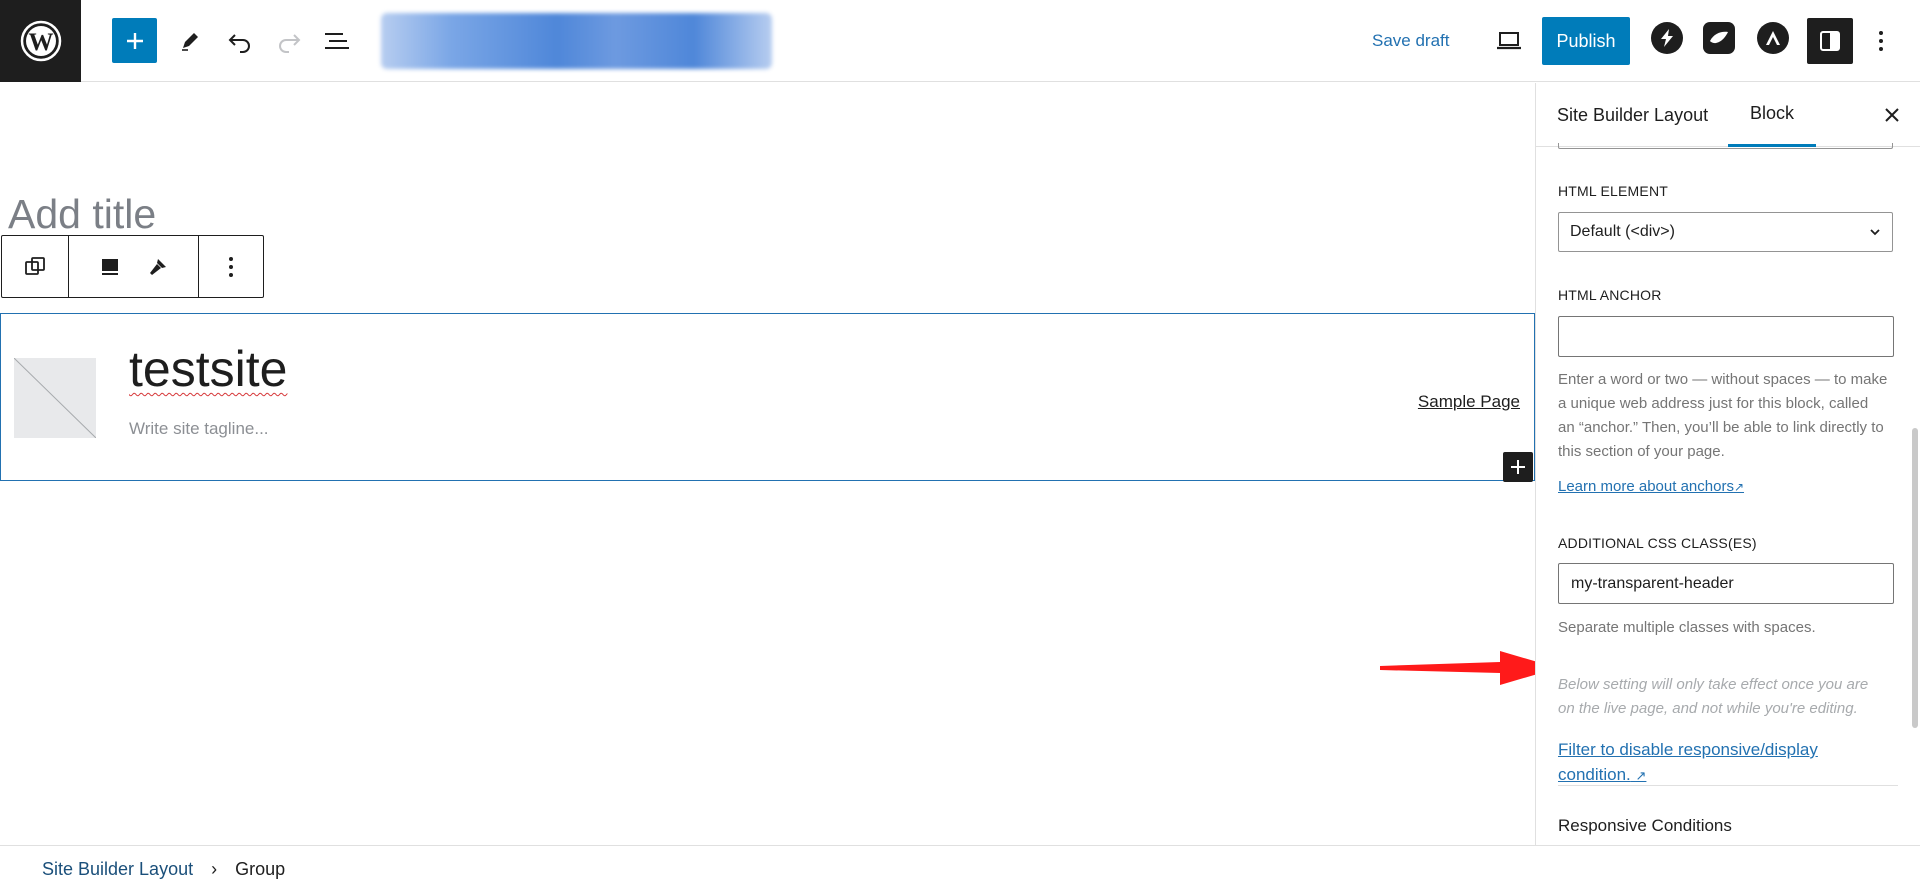 Image resolution: width=1920 pixels, height=893 pixels. Describe the element at coordinates (290, 43) in the screenshot. I see `redo-icon` at that location.